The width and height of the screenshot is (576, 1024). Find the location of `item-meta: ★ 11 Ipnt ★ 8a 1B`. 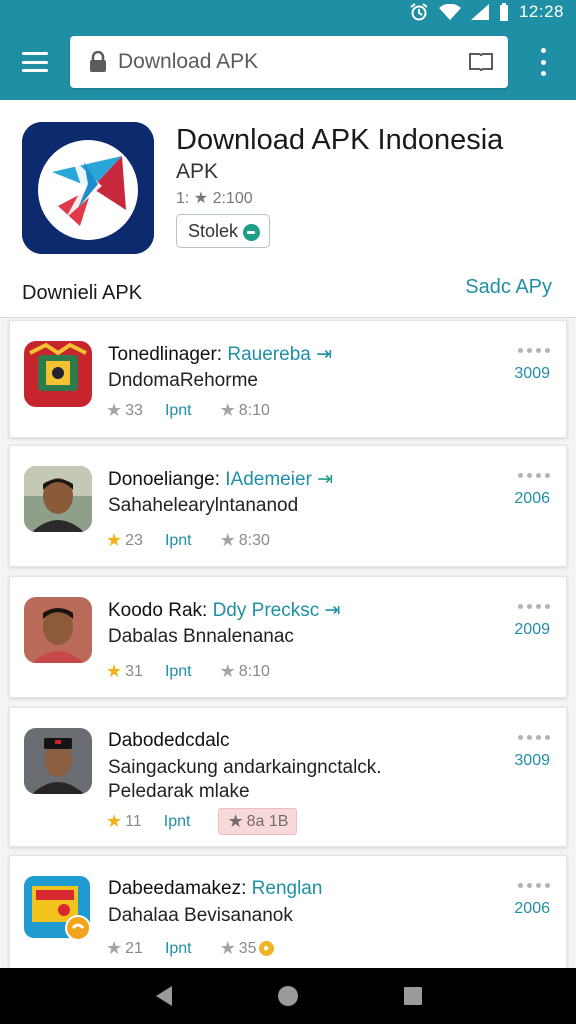

item-meta: ★ 11 Ipnt ★ 8a 1B is located at coordinates (202, 821).